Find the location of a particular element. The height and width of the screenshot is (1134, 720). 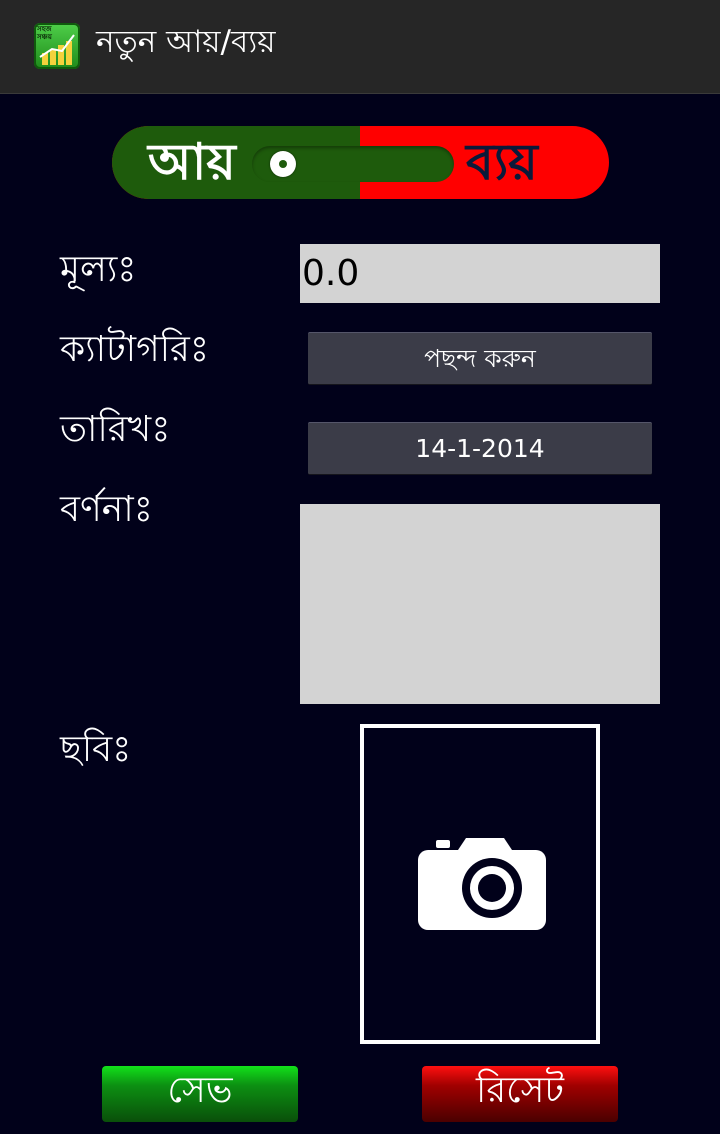

action-bar: সহজ সঞ্চয় নতুন আয়/ব্যয় is located at coordinates (360, 47).